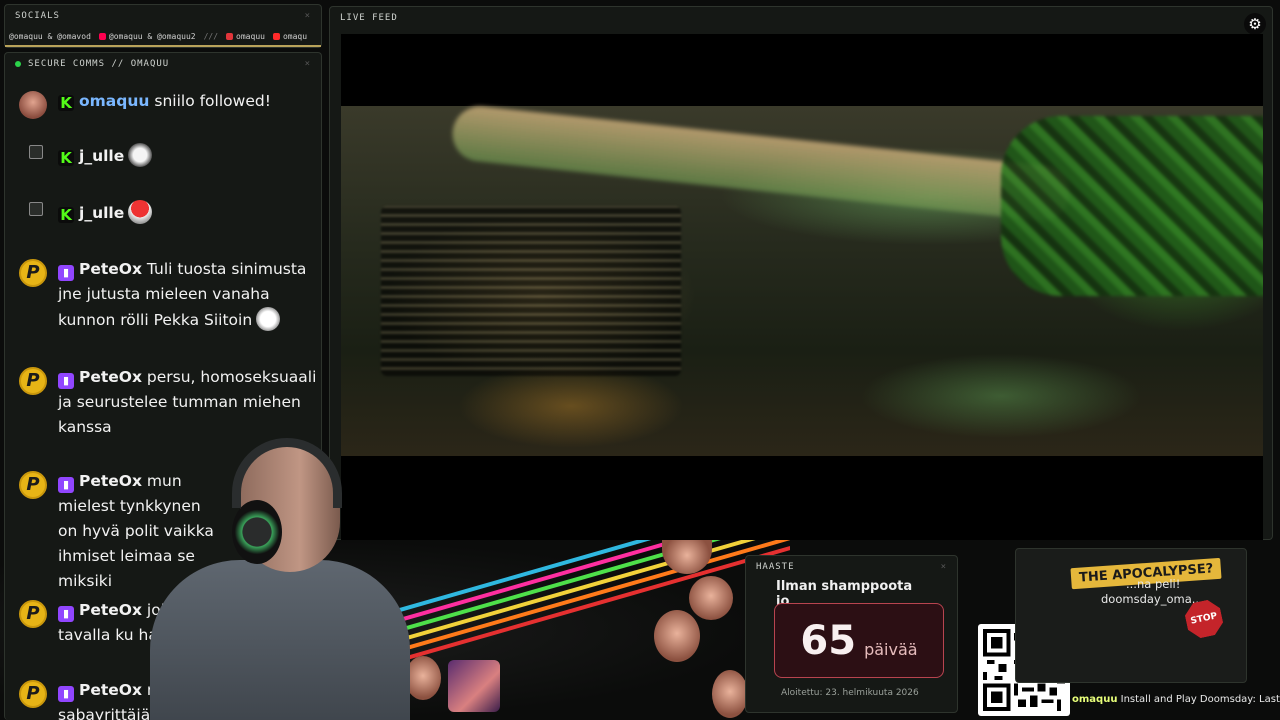 This screenshot has height=720, width=1280. I want to click on grin-emote-icon, so click(268, 319).